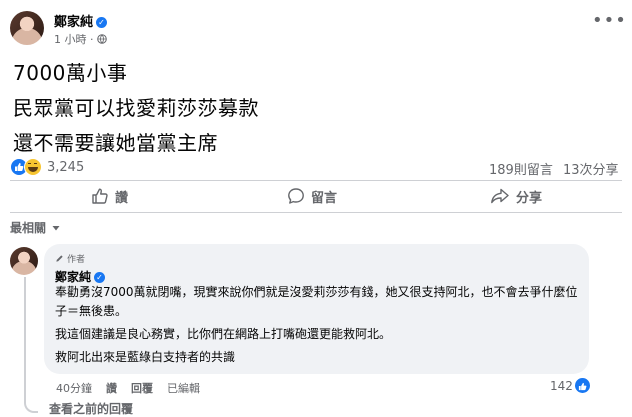  Describe the element at coordinates (145, 357) in the screenshot. I see `comment-paragraph-3: 救阿北出來是藍綠白支持者的共識` at that location.